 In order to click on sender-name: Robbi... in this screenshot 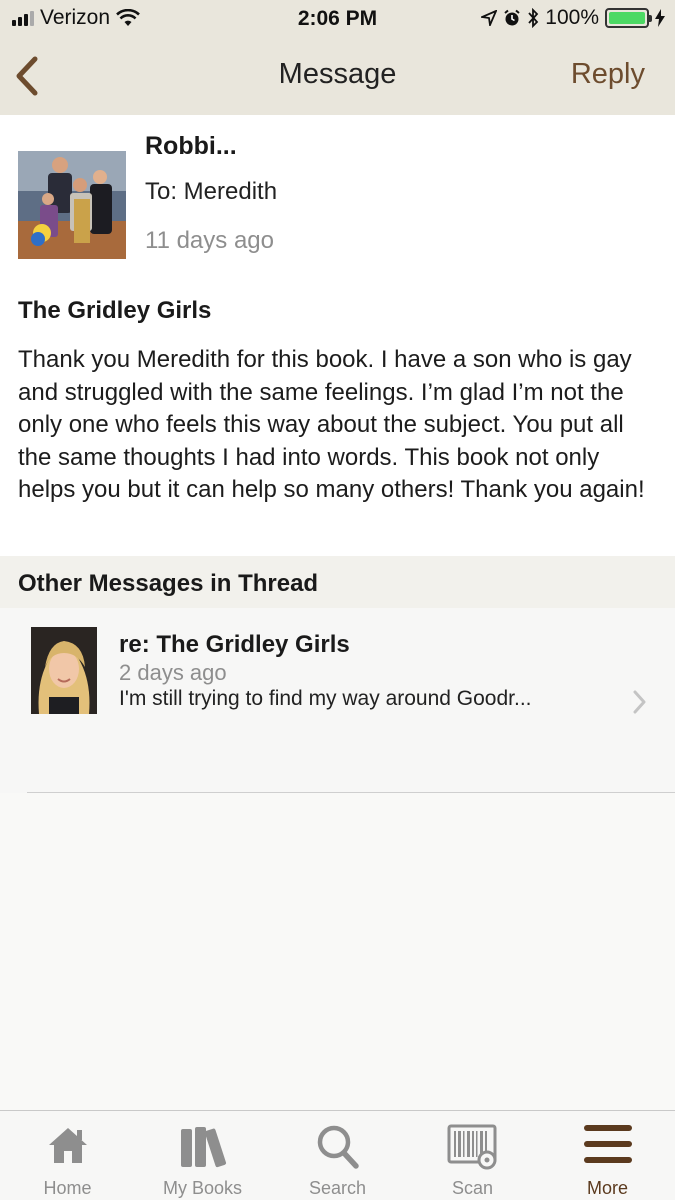, I will do `click(191, 146)`.